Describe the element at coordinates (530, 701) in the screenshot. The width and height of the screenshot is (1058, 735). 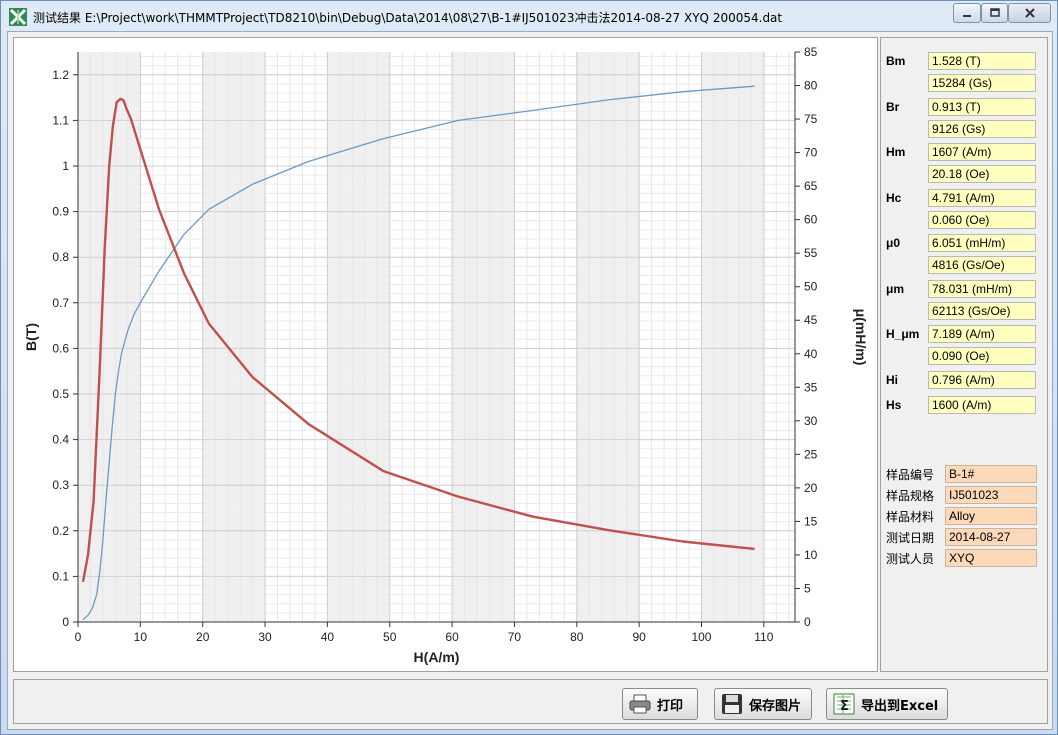
I see `action-bar: 打印 保存图片 Σ 导出到Excel` at that location.